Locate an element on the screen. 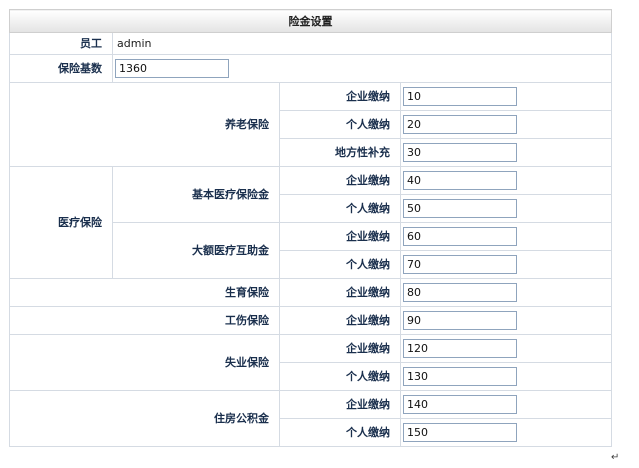  paragraph-mark: ↵ is located at coordinates (615, 457).